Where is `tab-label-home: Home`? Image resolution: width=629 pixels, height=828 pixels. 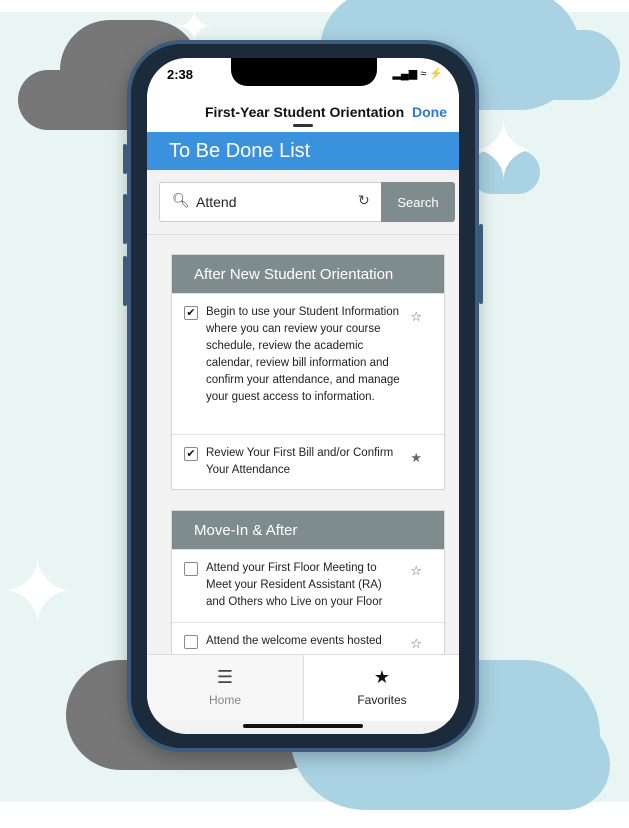
tab-label-home: Home is located at coordinates (224, 700).